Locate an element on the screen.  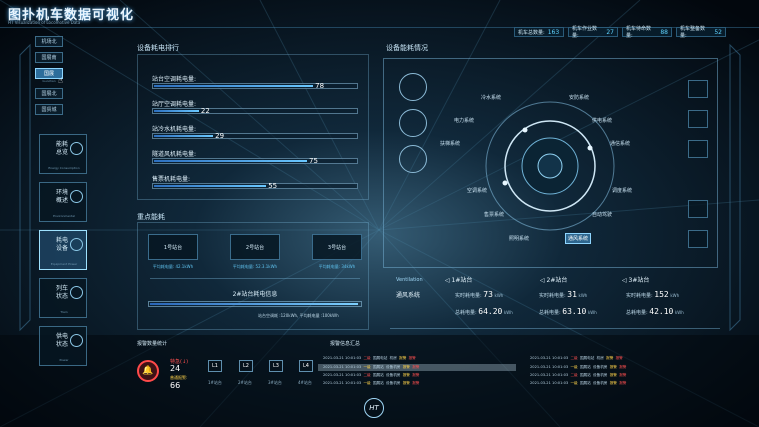
detail-title: 2#站台耗电信息 is located at coordinates (255, 294).